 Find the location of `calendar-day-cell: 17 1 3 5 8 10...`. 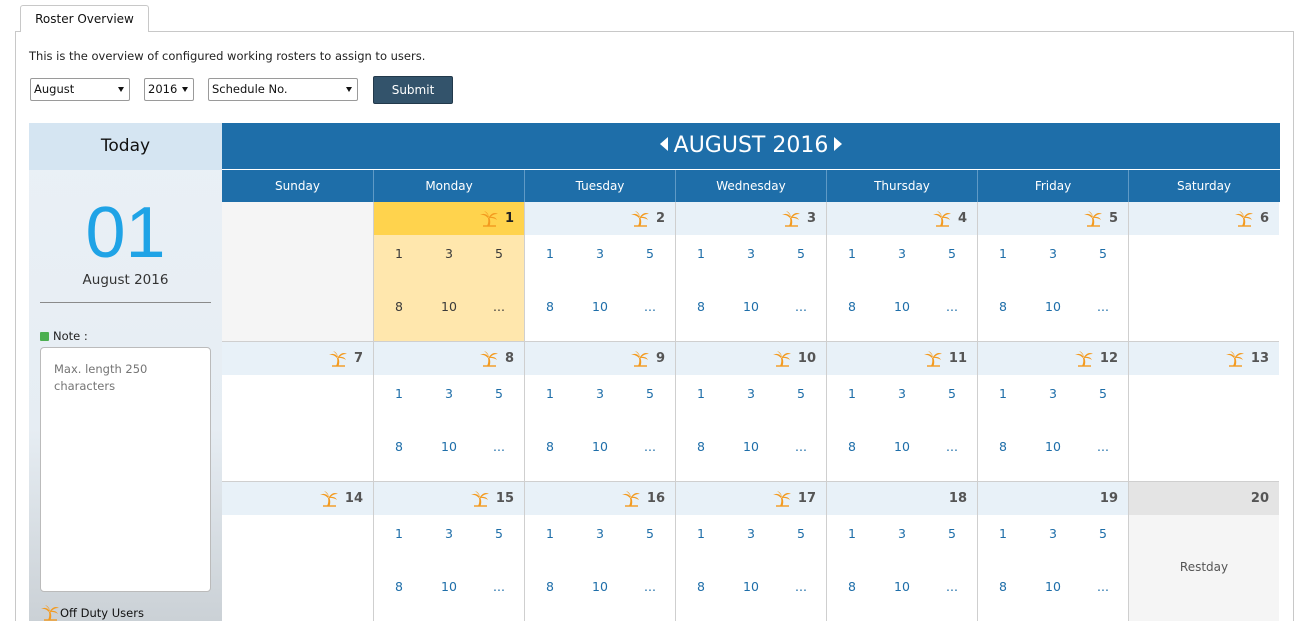

calendar-day-cell: 17 1 3 5 8 10... is located at coordinates (750, 551).